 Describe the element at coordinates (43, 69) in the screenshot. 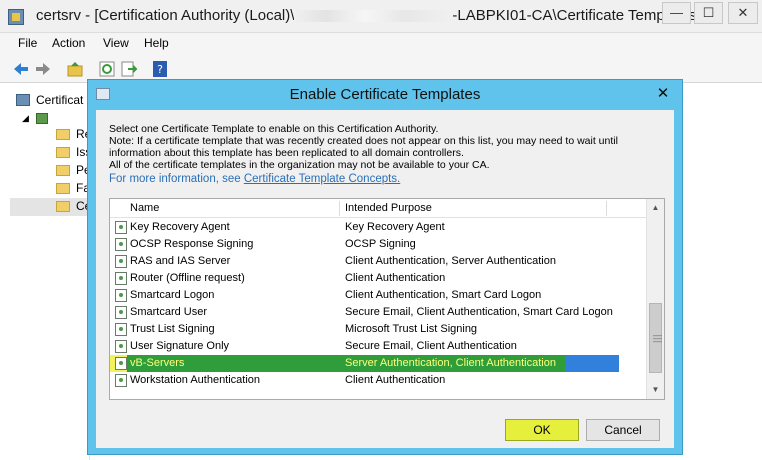

I see `forward-arrow-icon` at that location.